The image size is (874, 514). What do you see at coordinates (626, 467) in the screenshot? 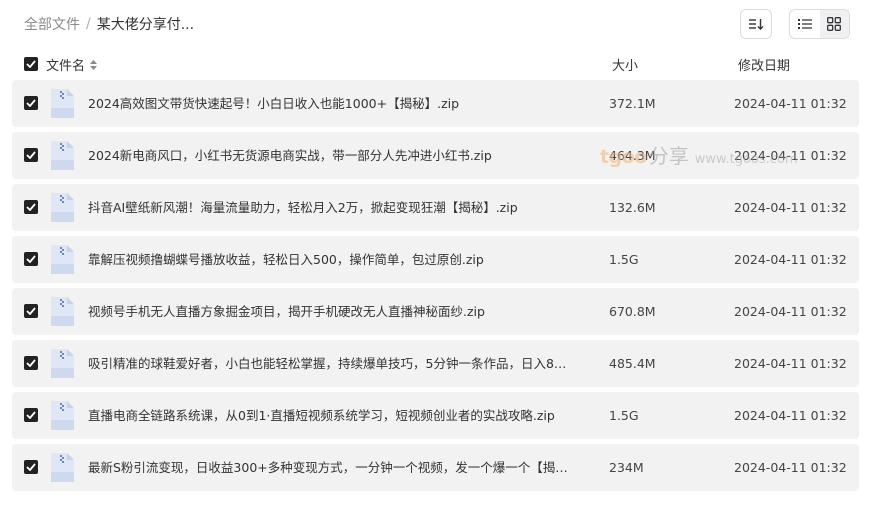
I see `file-size: 234M` at bounding box center [626, 467].